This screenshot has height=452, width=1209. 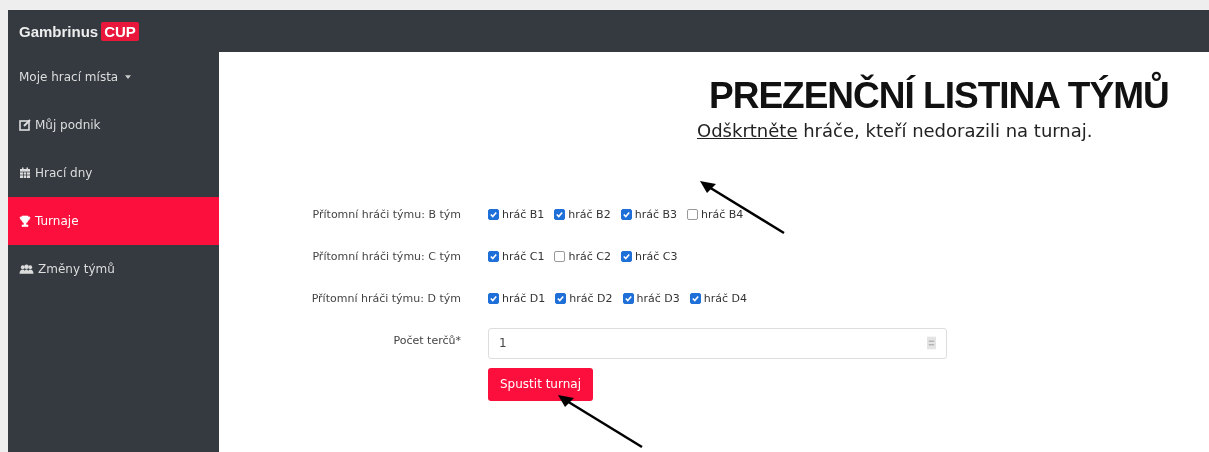 I want to click on start-tournament-button: Spustit turnaj, so click(x=540, y=384).